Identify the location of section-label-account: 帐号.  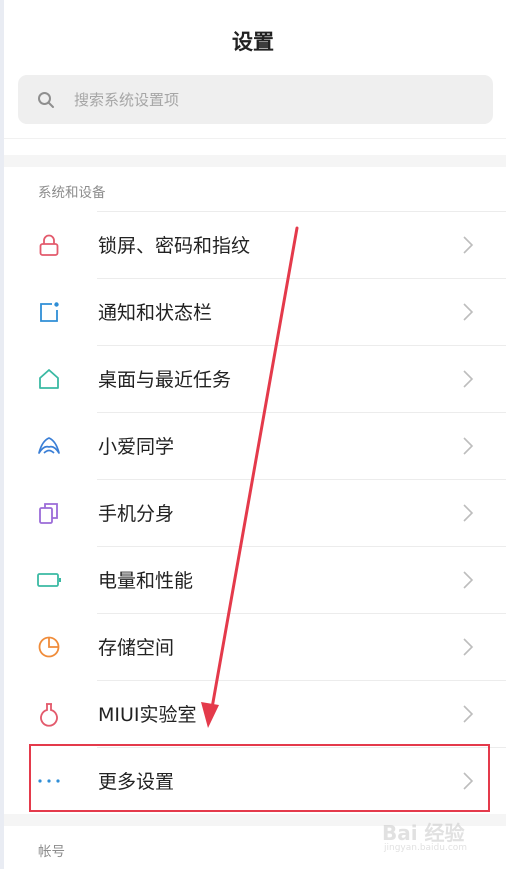
(51, 852).